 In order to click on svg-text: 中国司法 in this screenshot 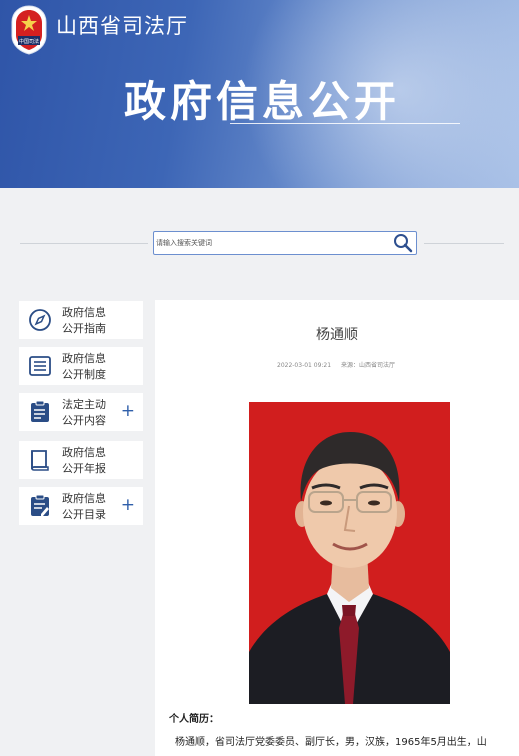, I will do `click(29, 41)`.